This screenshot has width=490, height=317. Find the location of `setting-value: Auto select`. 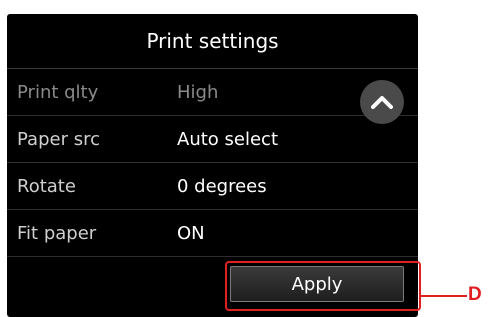

setting-value: Auto select is located at coordinates (227, 139).